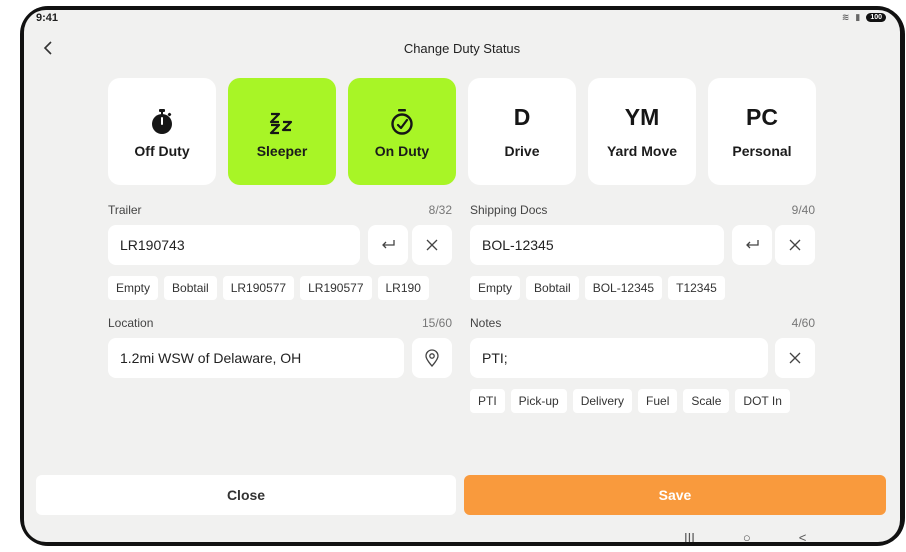 The height and width of the screenshot is (552, 906). What do you see at coordinates (803, 536) in the screenshot?
I see `back-nav-button: <` at bounding box center [803, 536].